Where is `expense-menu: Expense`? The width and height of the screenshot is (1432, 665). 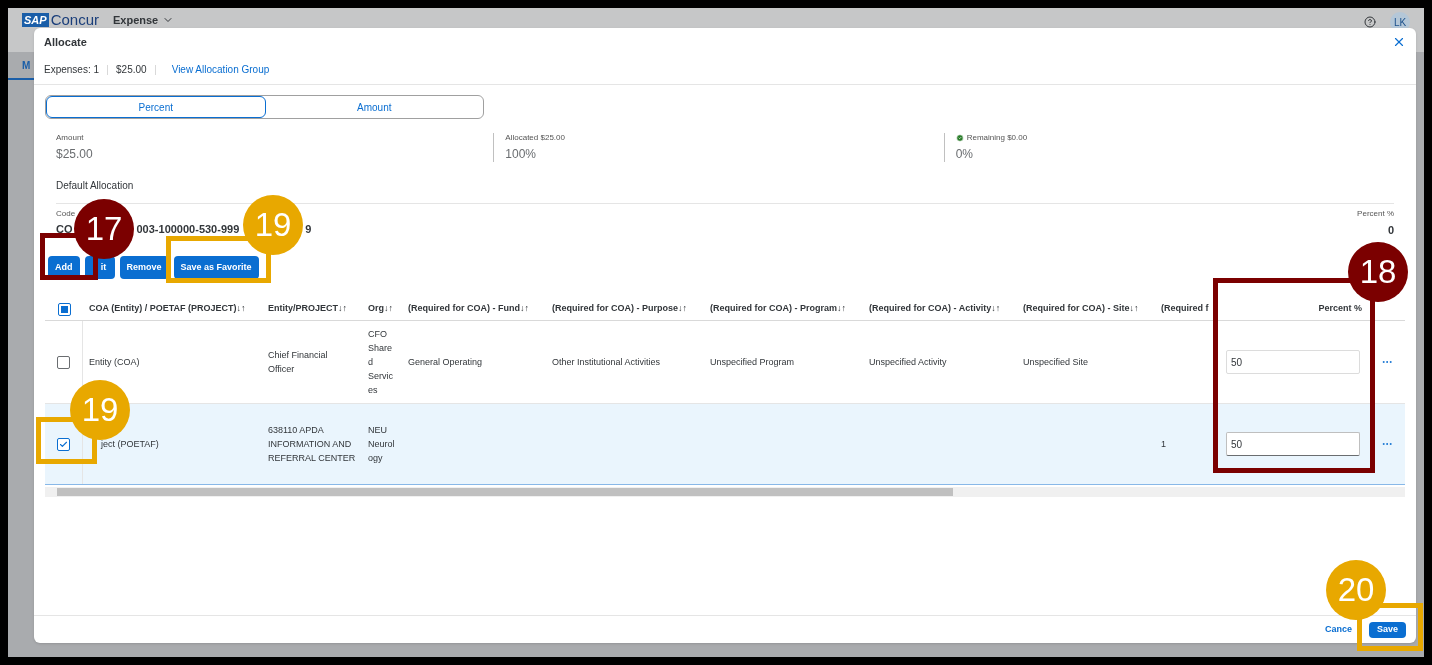
expense-menu: Expense is located at coordinates (144, 19).